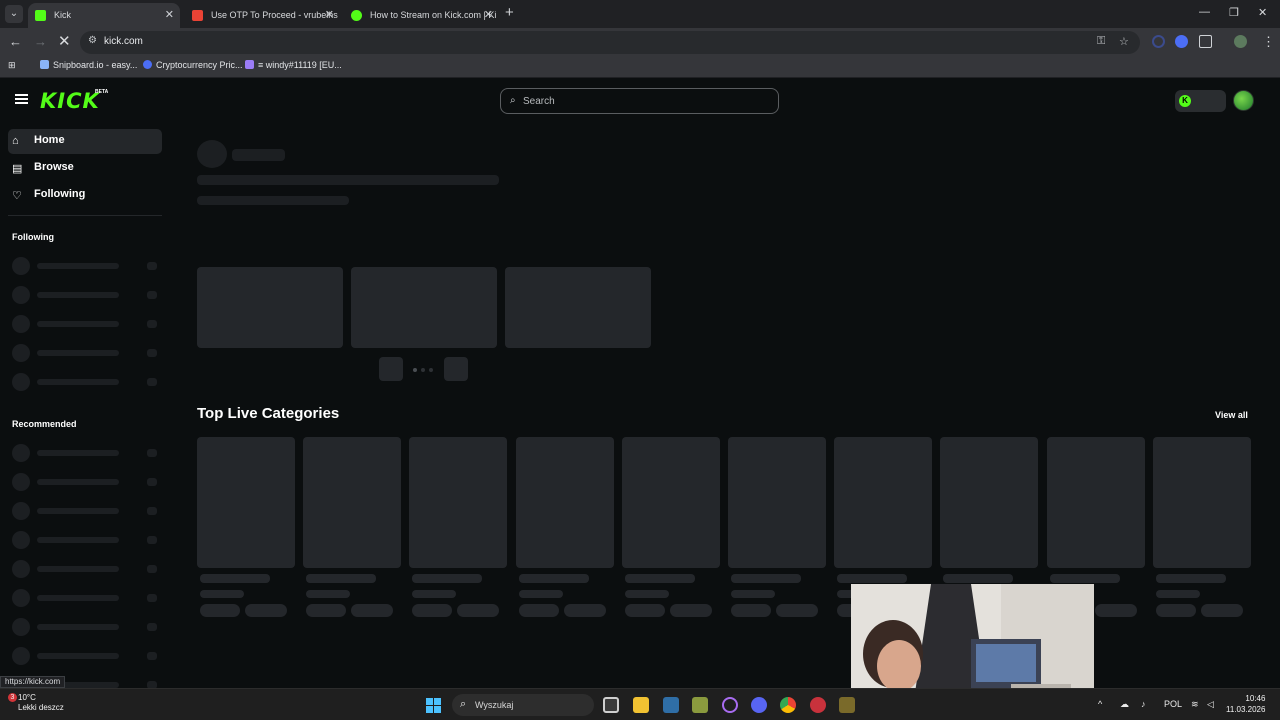 The image size is (1280, 720). Describe the element at coordinates (1173, 704) in the screenshot. I see `language-indicator: POL` at that location.